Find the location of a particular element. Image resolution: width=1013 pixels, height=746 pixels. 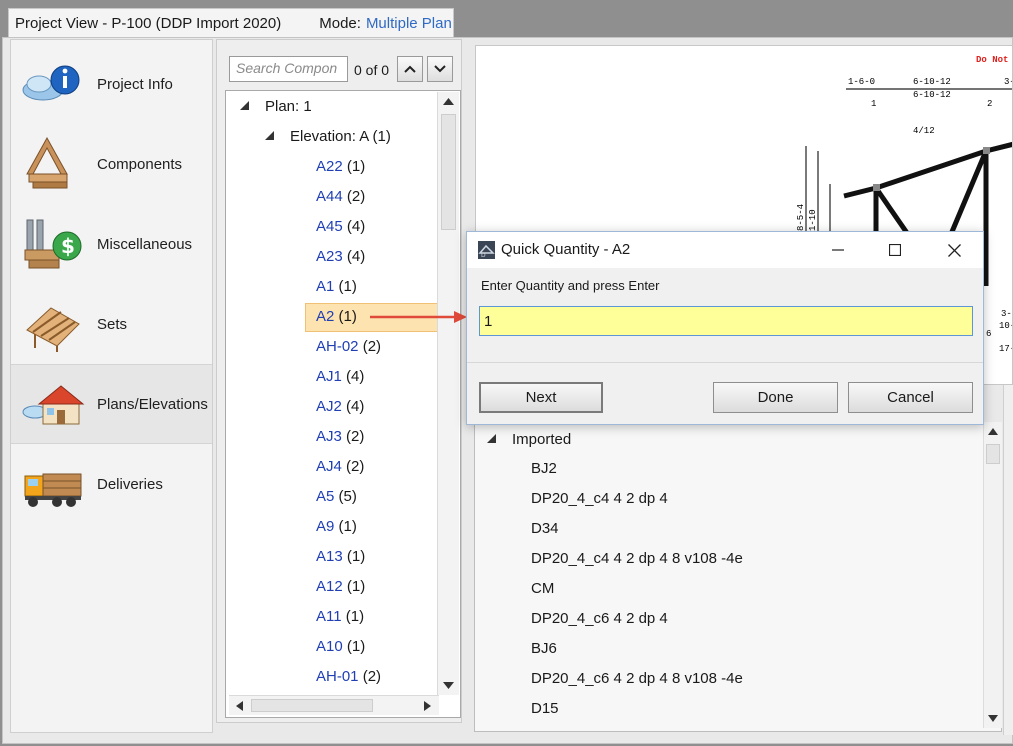

tree-item-selected: A2 (1) is located at coordinates (336, 317).